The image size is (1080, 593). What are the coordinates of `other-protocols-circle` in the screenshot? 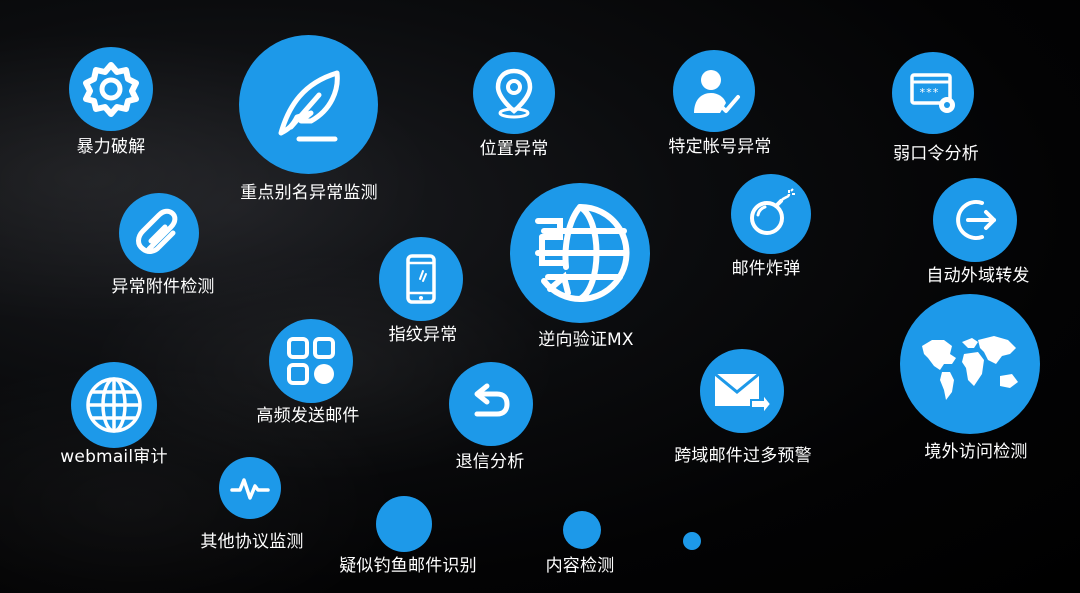 It's located at (250, 488).